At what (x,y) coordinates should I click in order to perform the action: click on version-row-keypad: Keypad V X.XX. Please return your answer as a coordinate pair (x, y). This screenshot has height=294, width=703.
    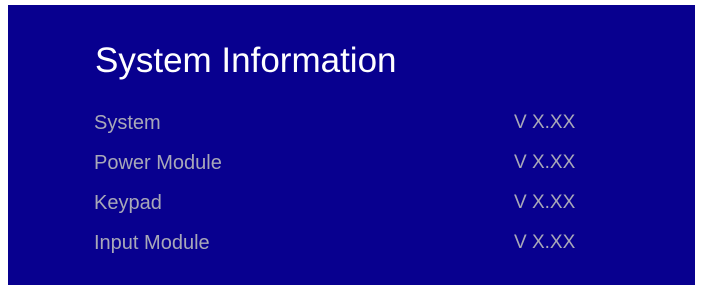
    Looking at the image, I should click on (354, 211).